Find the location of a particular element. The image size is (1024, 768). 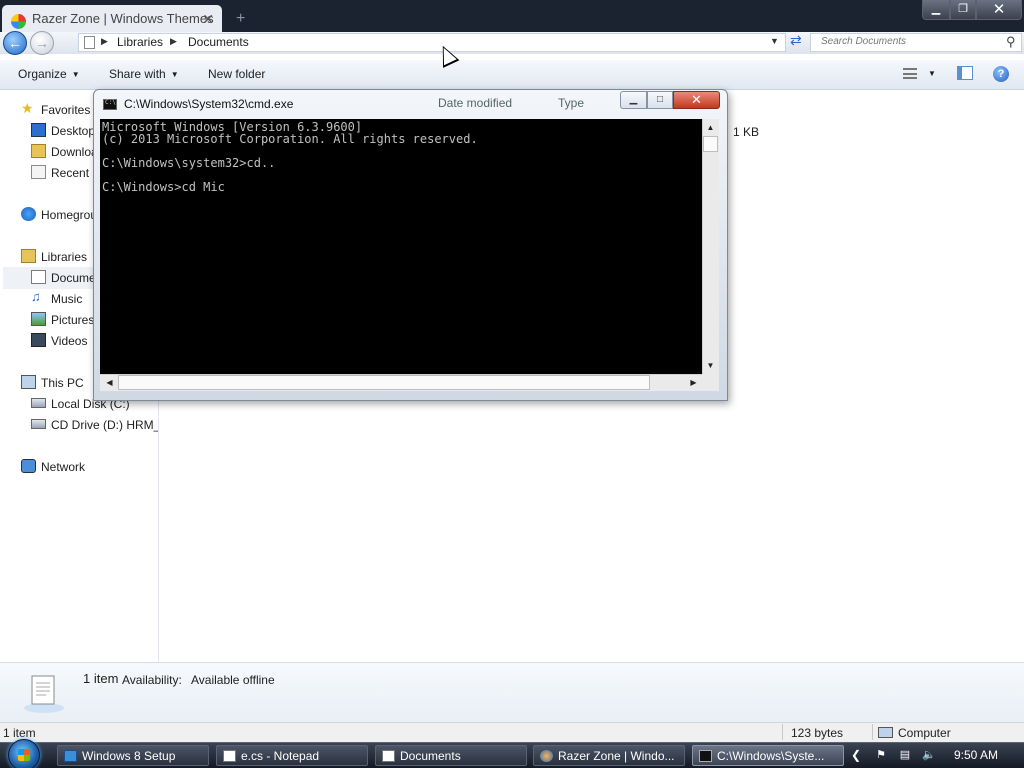

network-icon: ▤ is located at coordinates (905, 755).